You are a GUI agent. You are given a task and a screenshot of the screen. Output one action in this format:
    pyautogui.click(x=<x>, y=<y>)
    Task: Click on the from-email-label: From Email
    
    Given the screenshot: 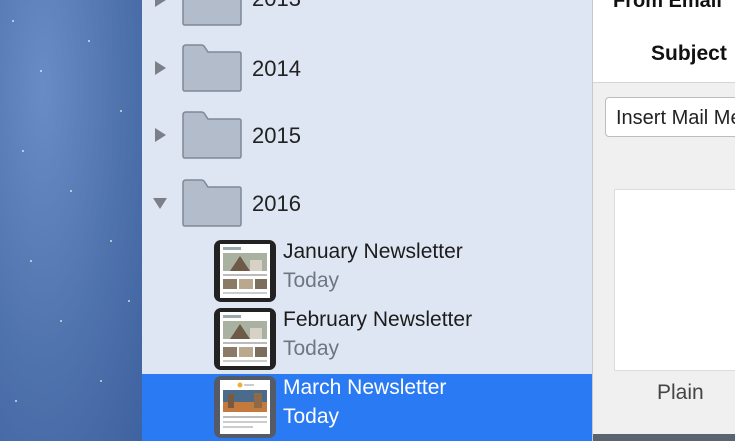 What is the action you would take?
    pyautogui.click(x=667, y=6)
    